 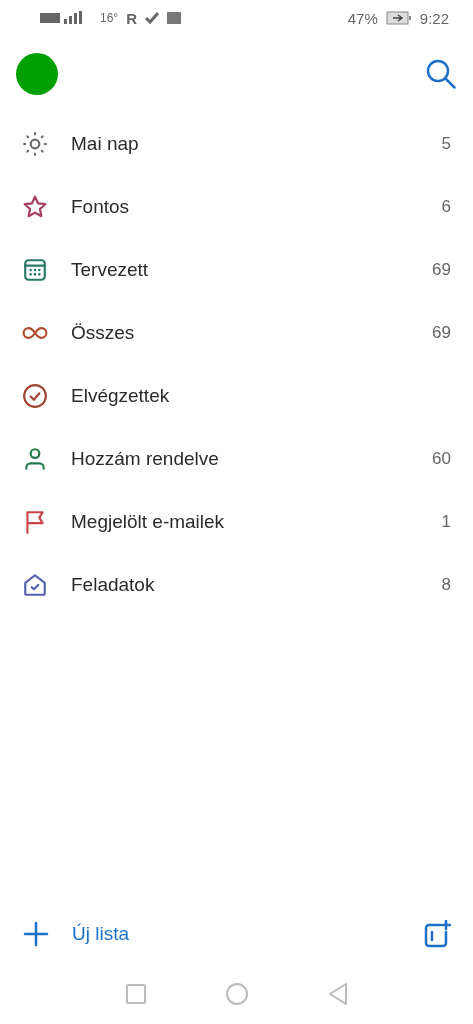 What do you see at coordinates (105, 143) in the screenshot?
I see `list-name: Mai nap` at bounding box center [105, 143].